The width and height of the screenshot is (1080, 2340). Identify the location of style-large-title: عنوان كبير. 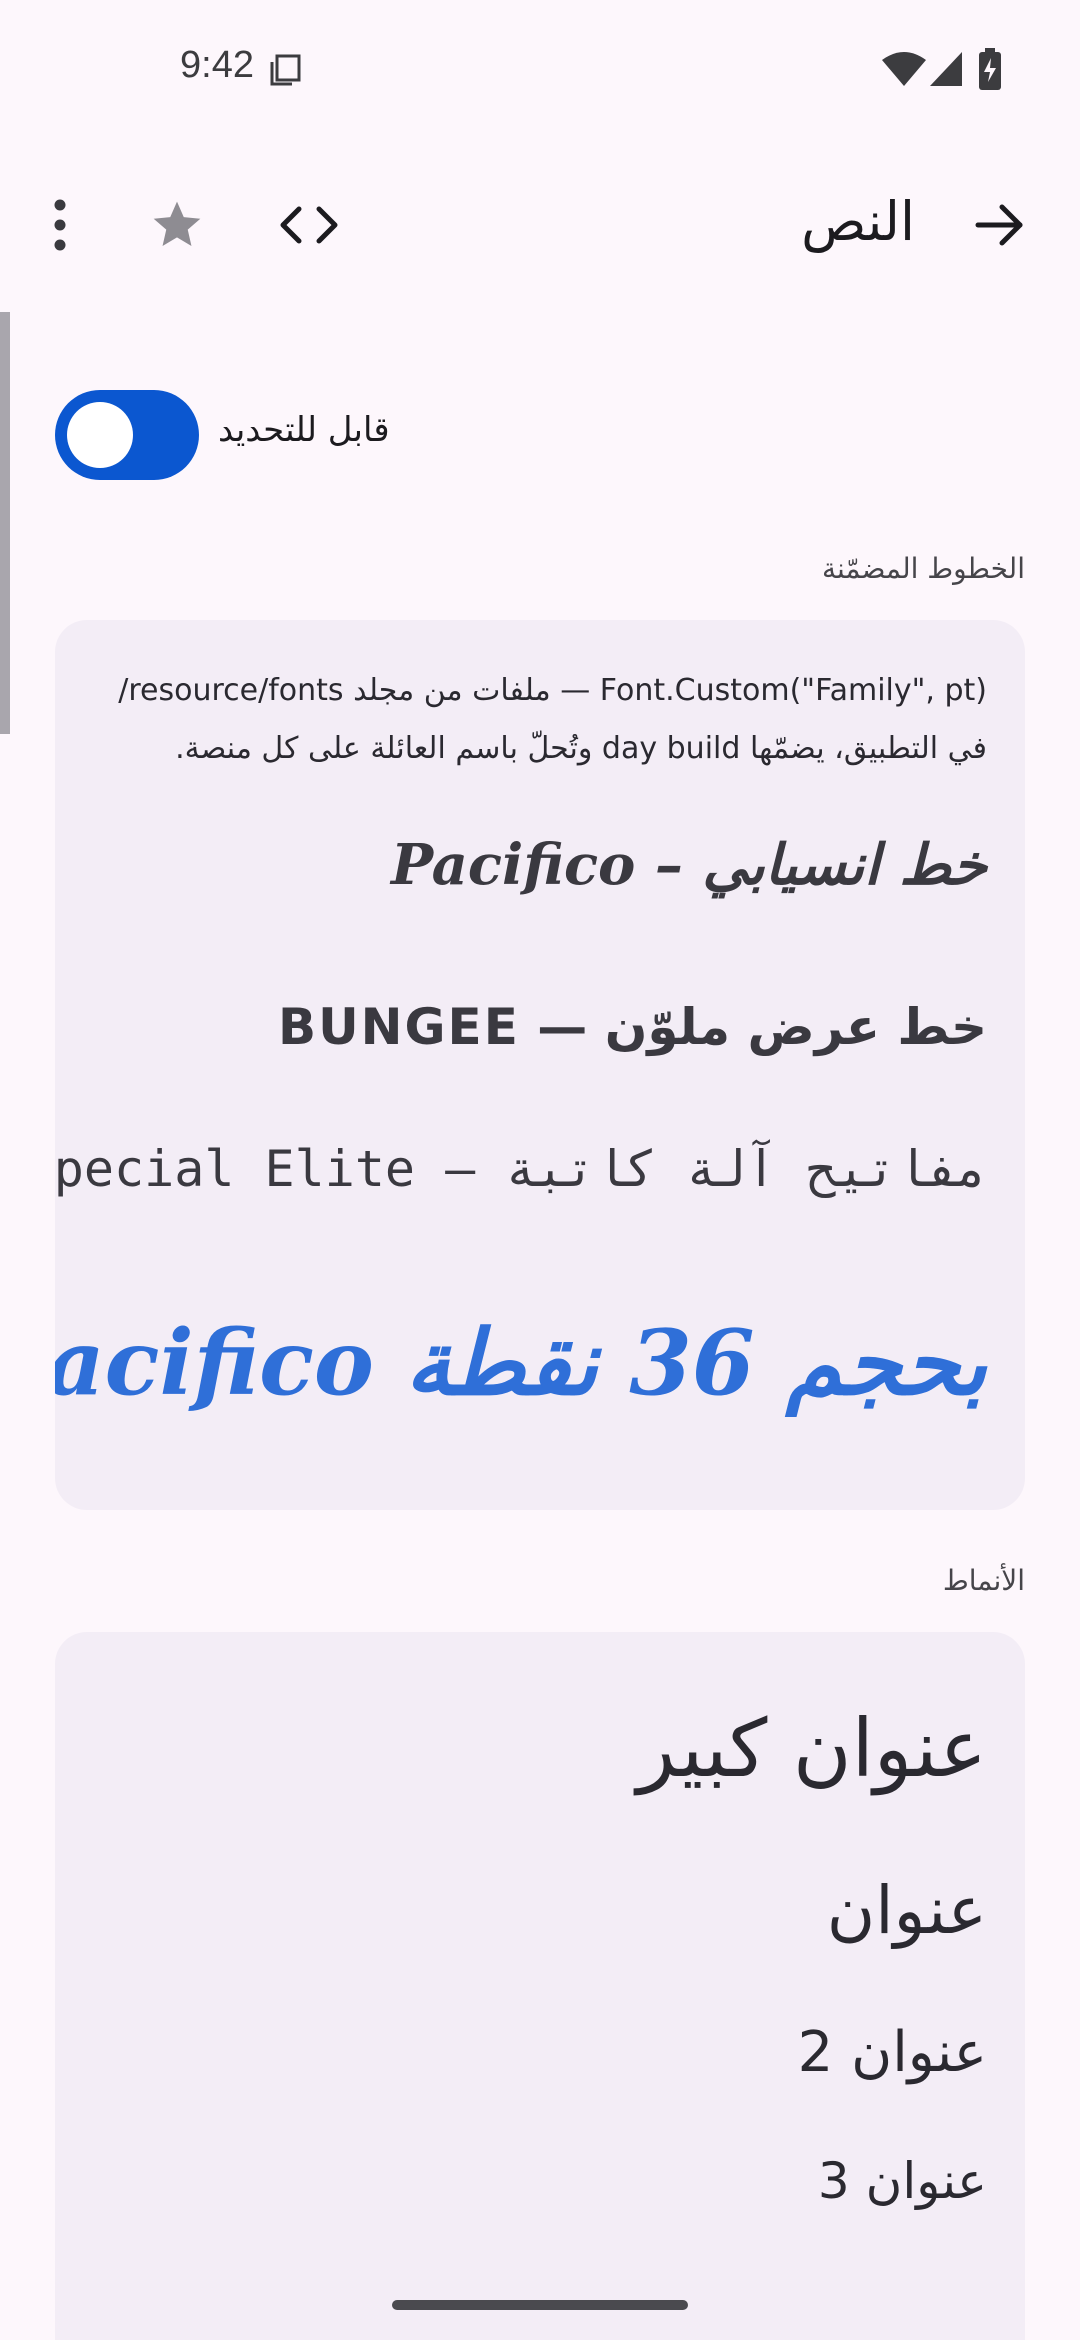
(811, 1748).